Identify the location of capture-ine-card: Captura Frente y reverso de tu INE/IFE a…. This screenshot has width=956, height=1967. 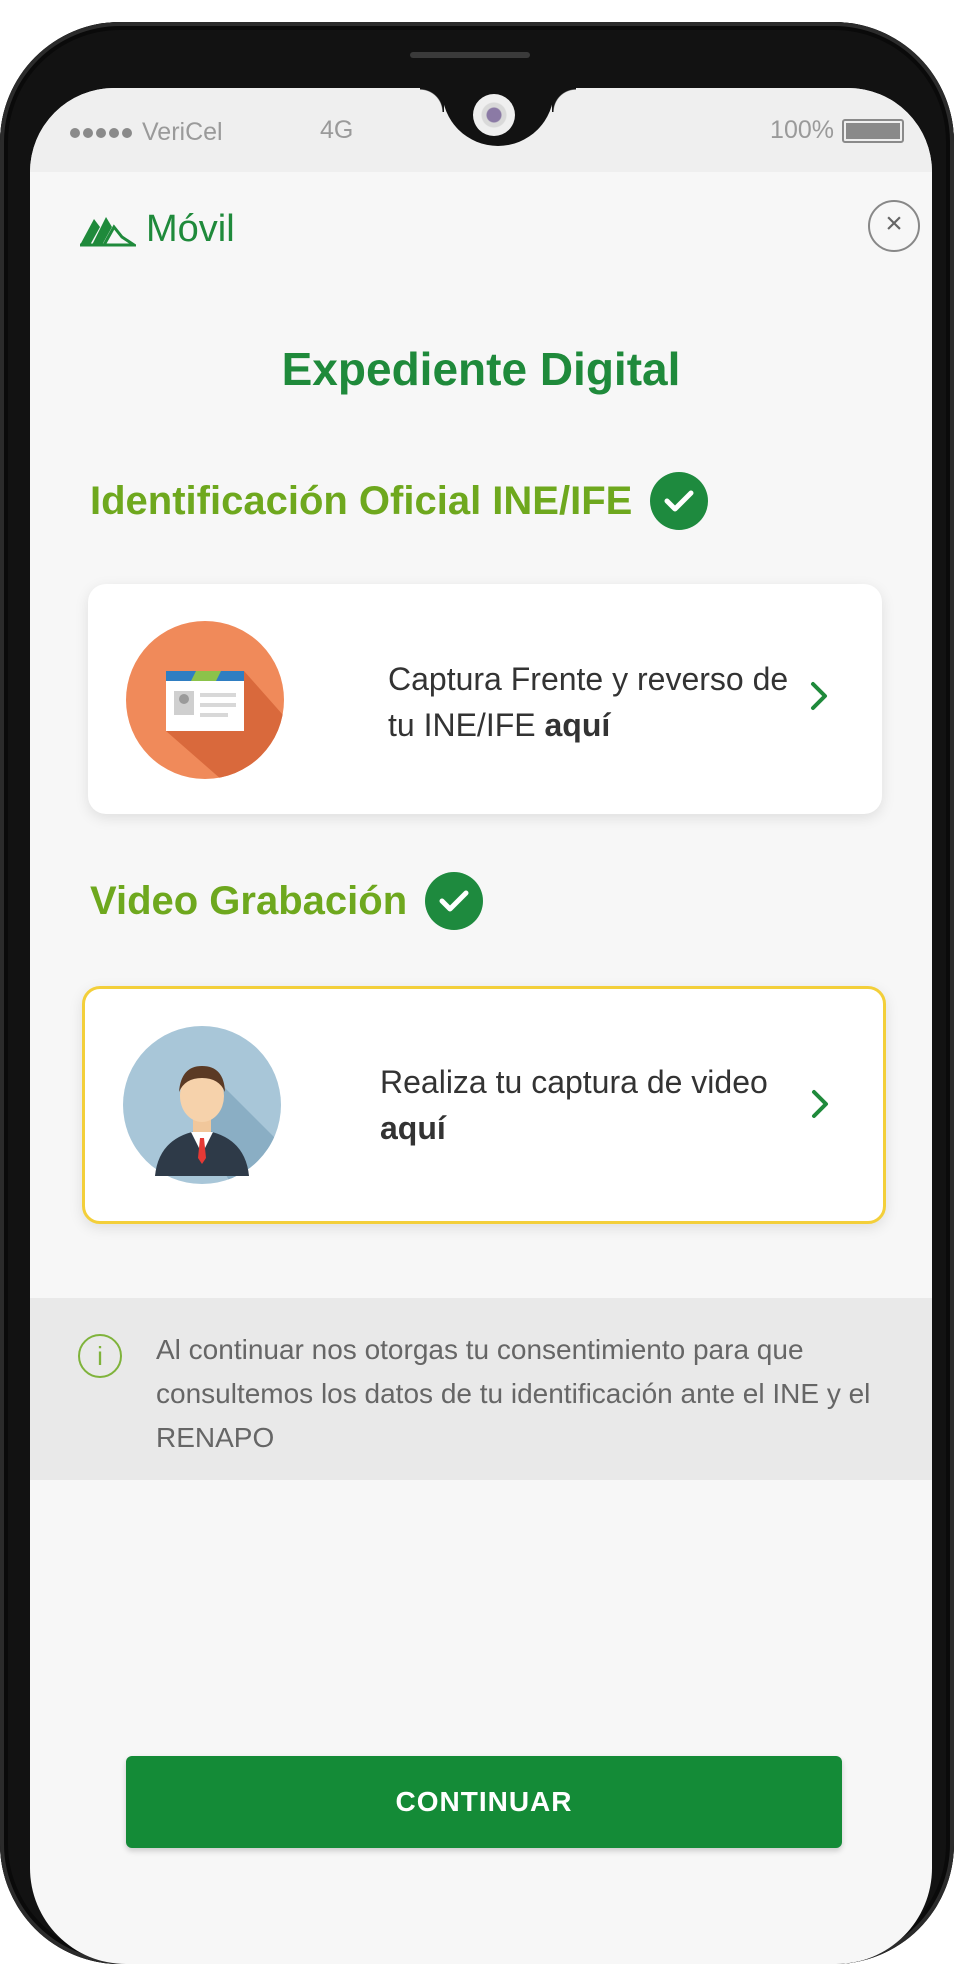
(485, 699).